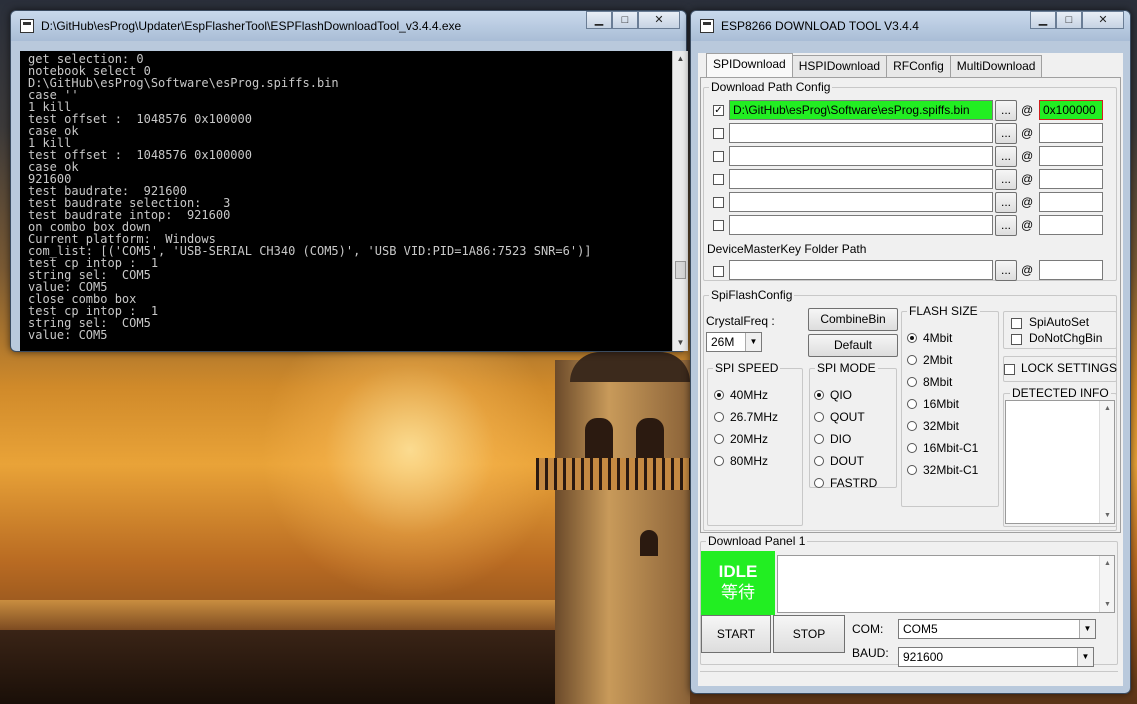 This screenshot has width=1137, height=704. What do you see at coordinates (680, 270) in the screenshot?
I see `scroll-thumb` at bounding box center [680, 270].